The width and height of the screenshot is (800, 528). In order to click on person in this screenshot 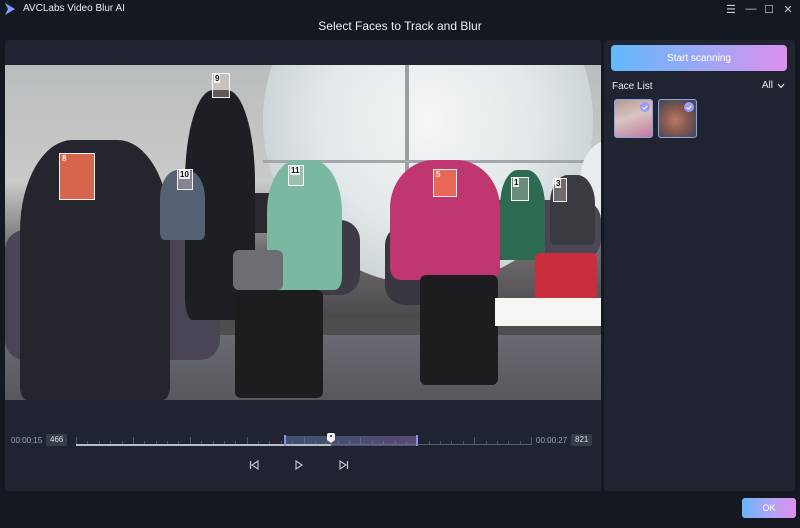, I will do `click(95, 270)`.